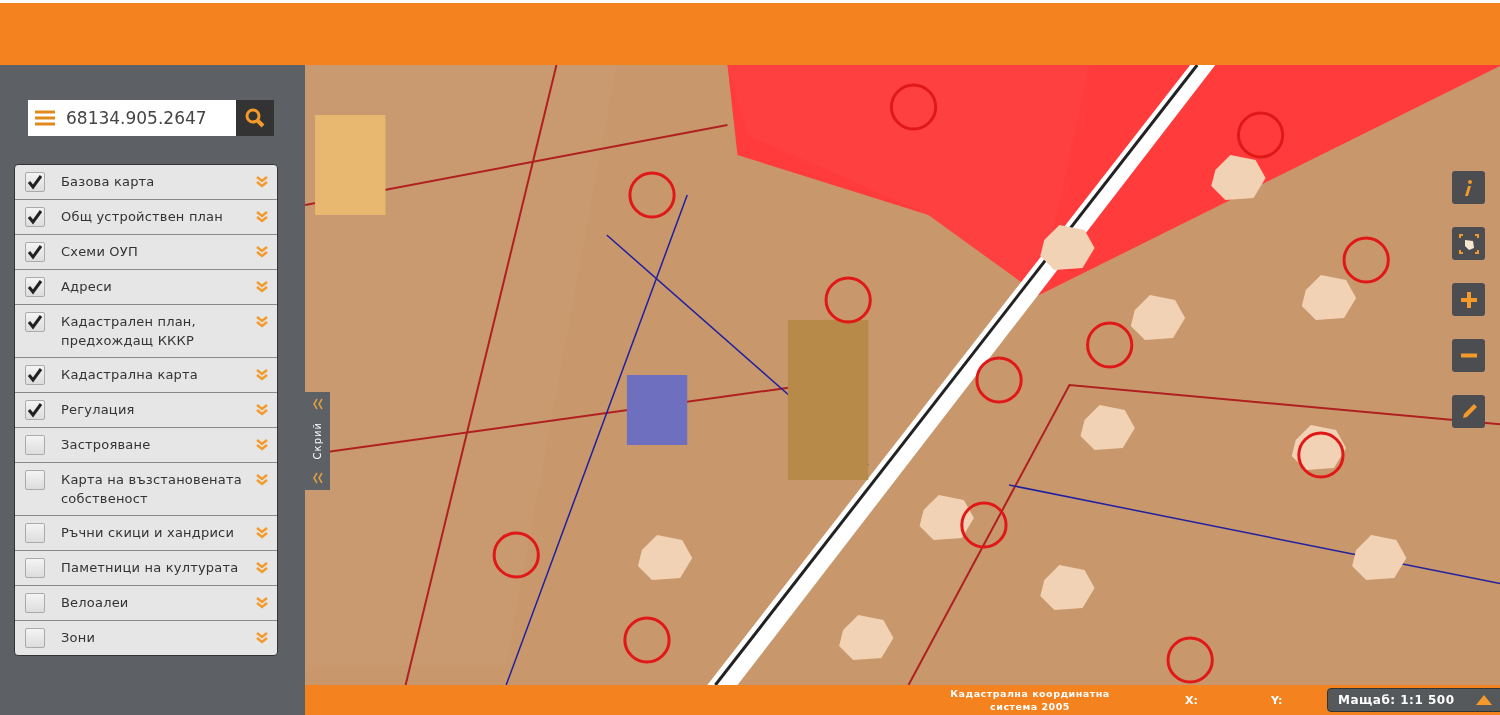 The image size is (1500, 715). I want to click on caret-icon, so click(1484, 700).